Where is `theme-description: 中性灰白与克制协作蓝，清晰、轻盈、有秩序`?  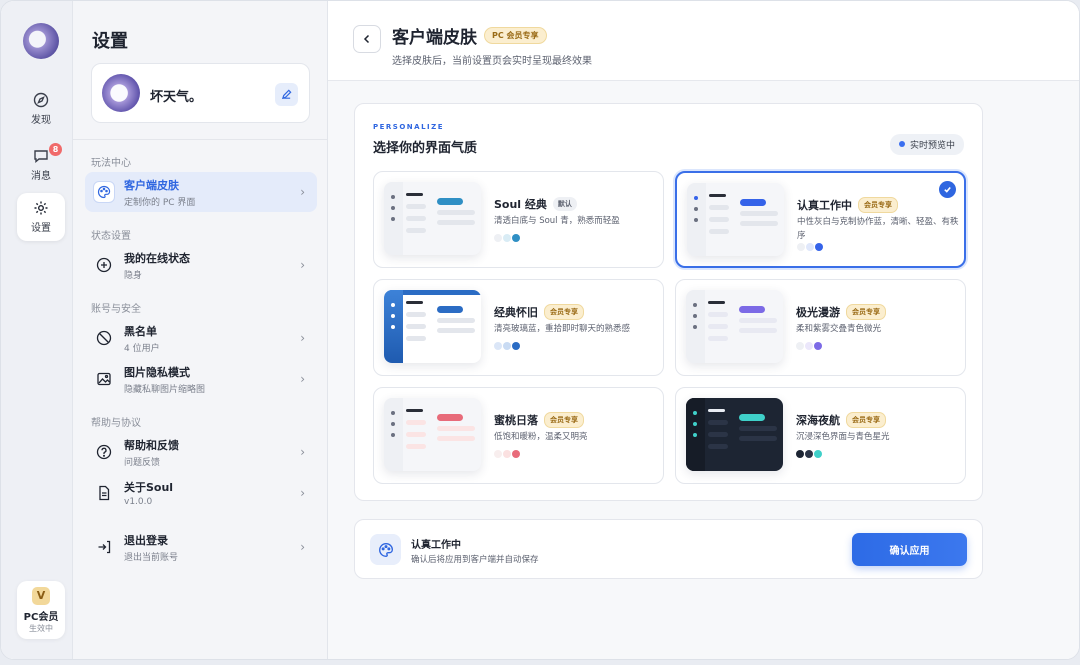
theme-description: 中性灰白与克制协作蓝，清晰、轻盈、有秩序 is located at coordinates (878, 229).